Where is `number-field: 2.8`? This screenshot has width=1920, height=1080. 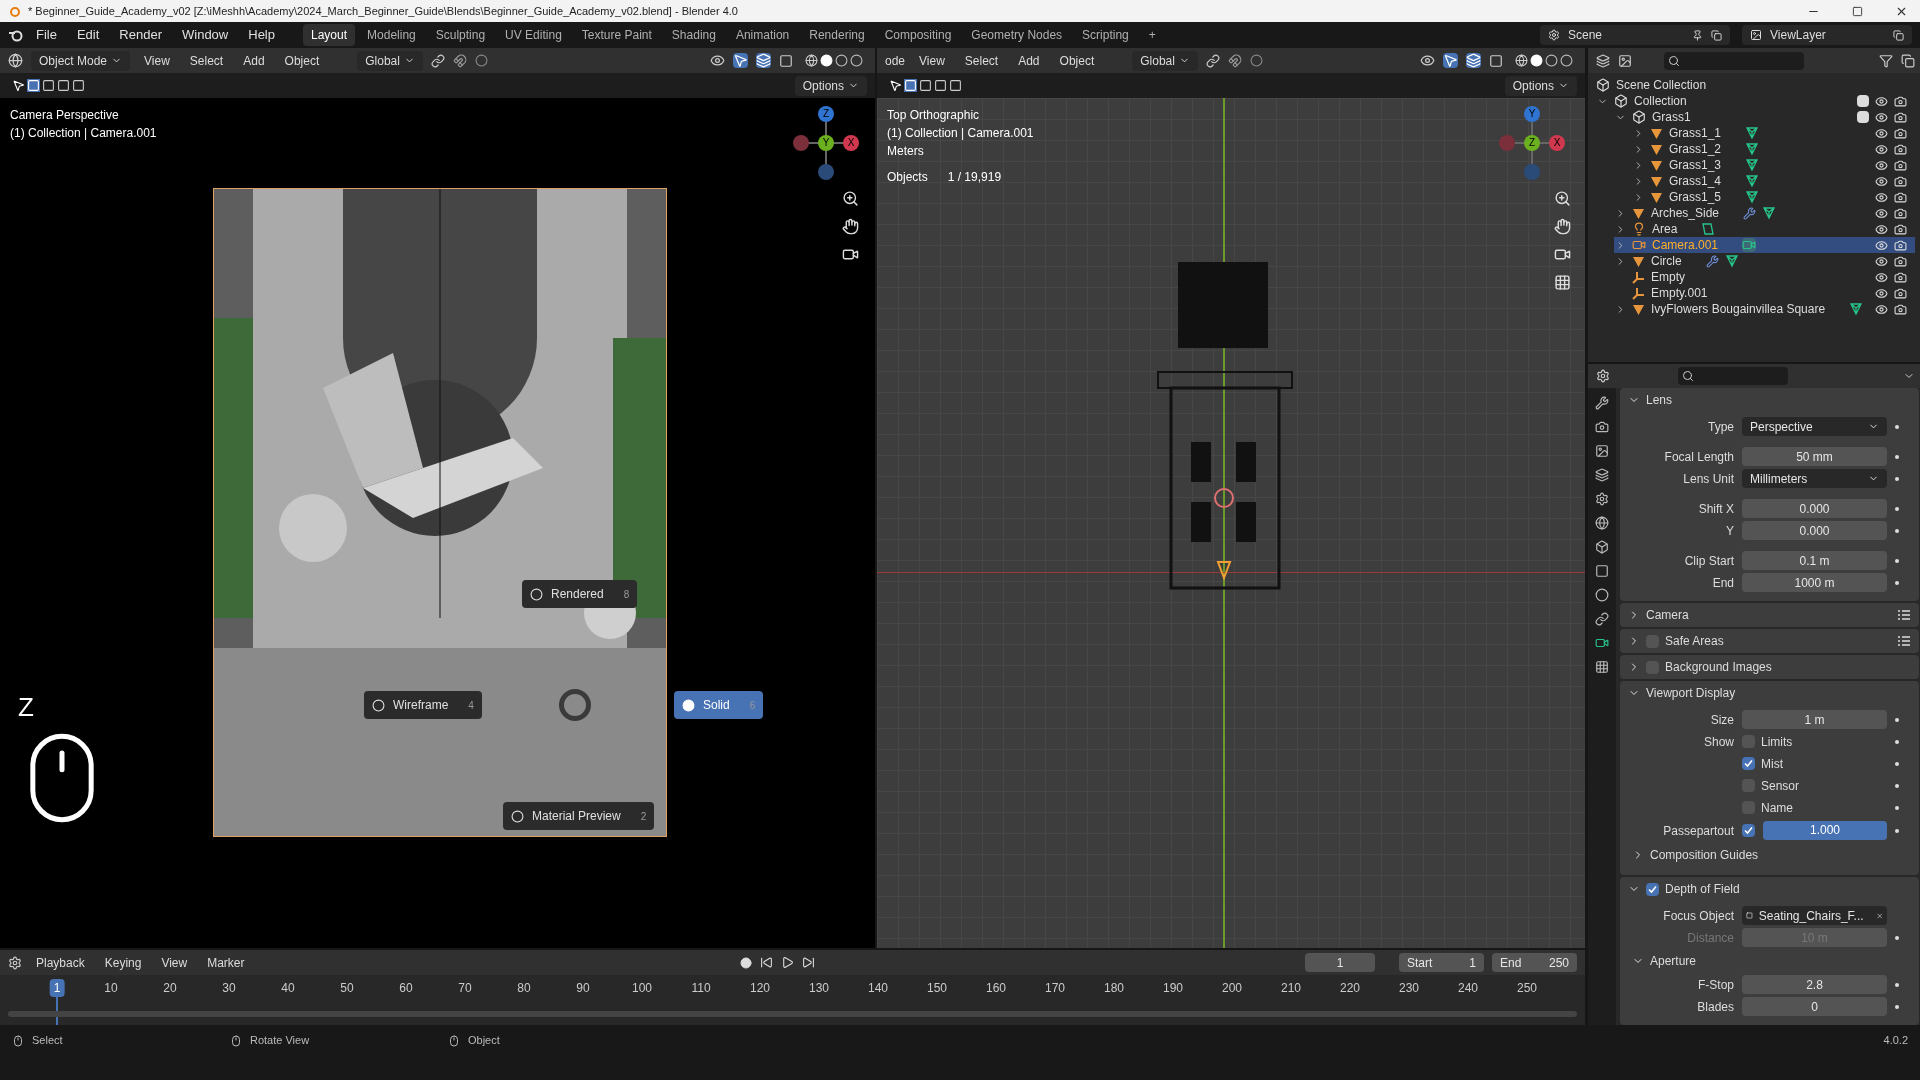 number-field: 2.8 is located at coordinates (1814, 984).